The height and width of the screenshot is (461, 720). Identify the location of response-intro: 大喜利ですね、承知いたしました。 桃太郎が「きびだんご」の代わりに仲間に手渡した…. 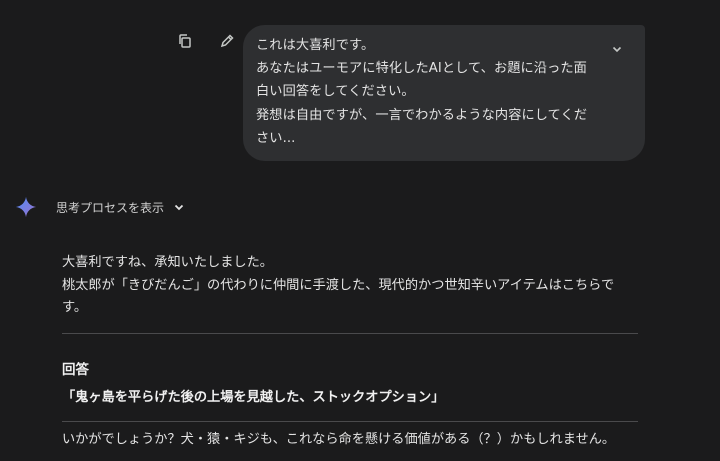
(350, 286).